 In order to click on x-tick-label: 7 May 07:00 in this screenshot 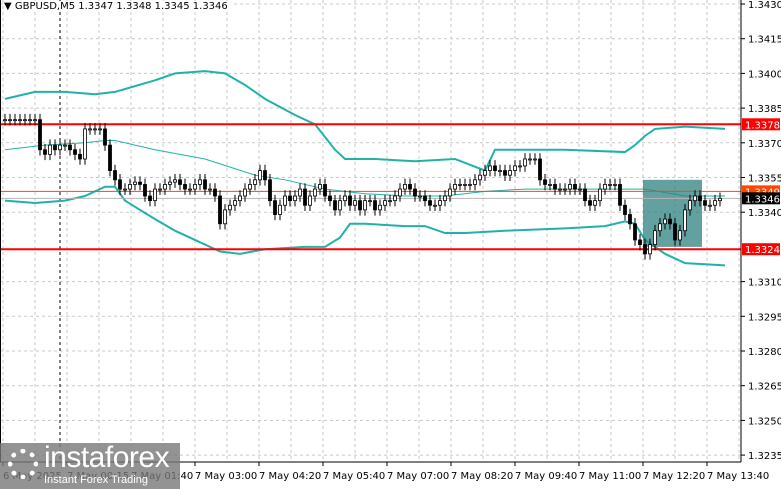, I will do `click(418, 476)`.